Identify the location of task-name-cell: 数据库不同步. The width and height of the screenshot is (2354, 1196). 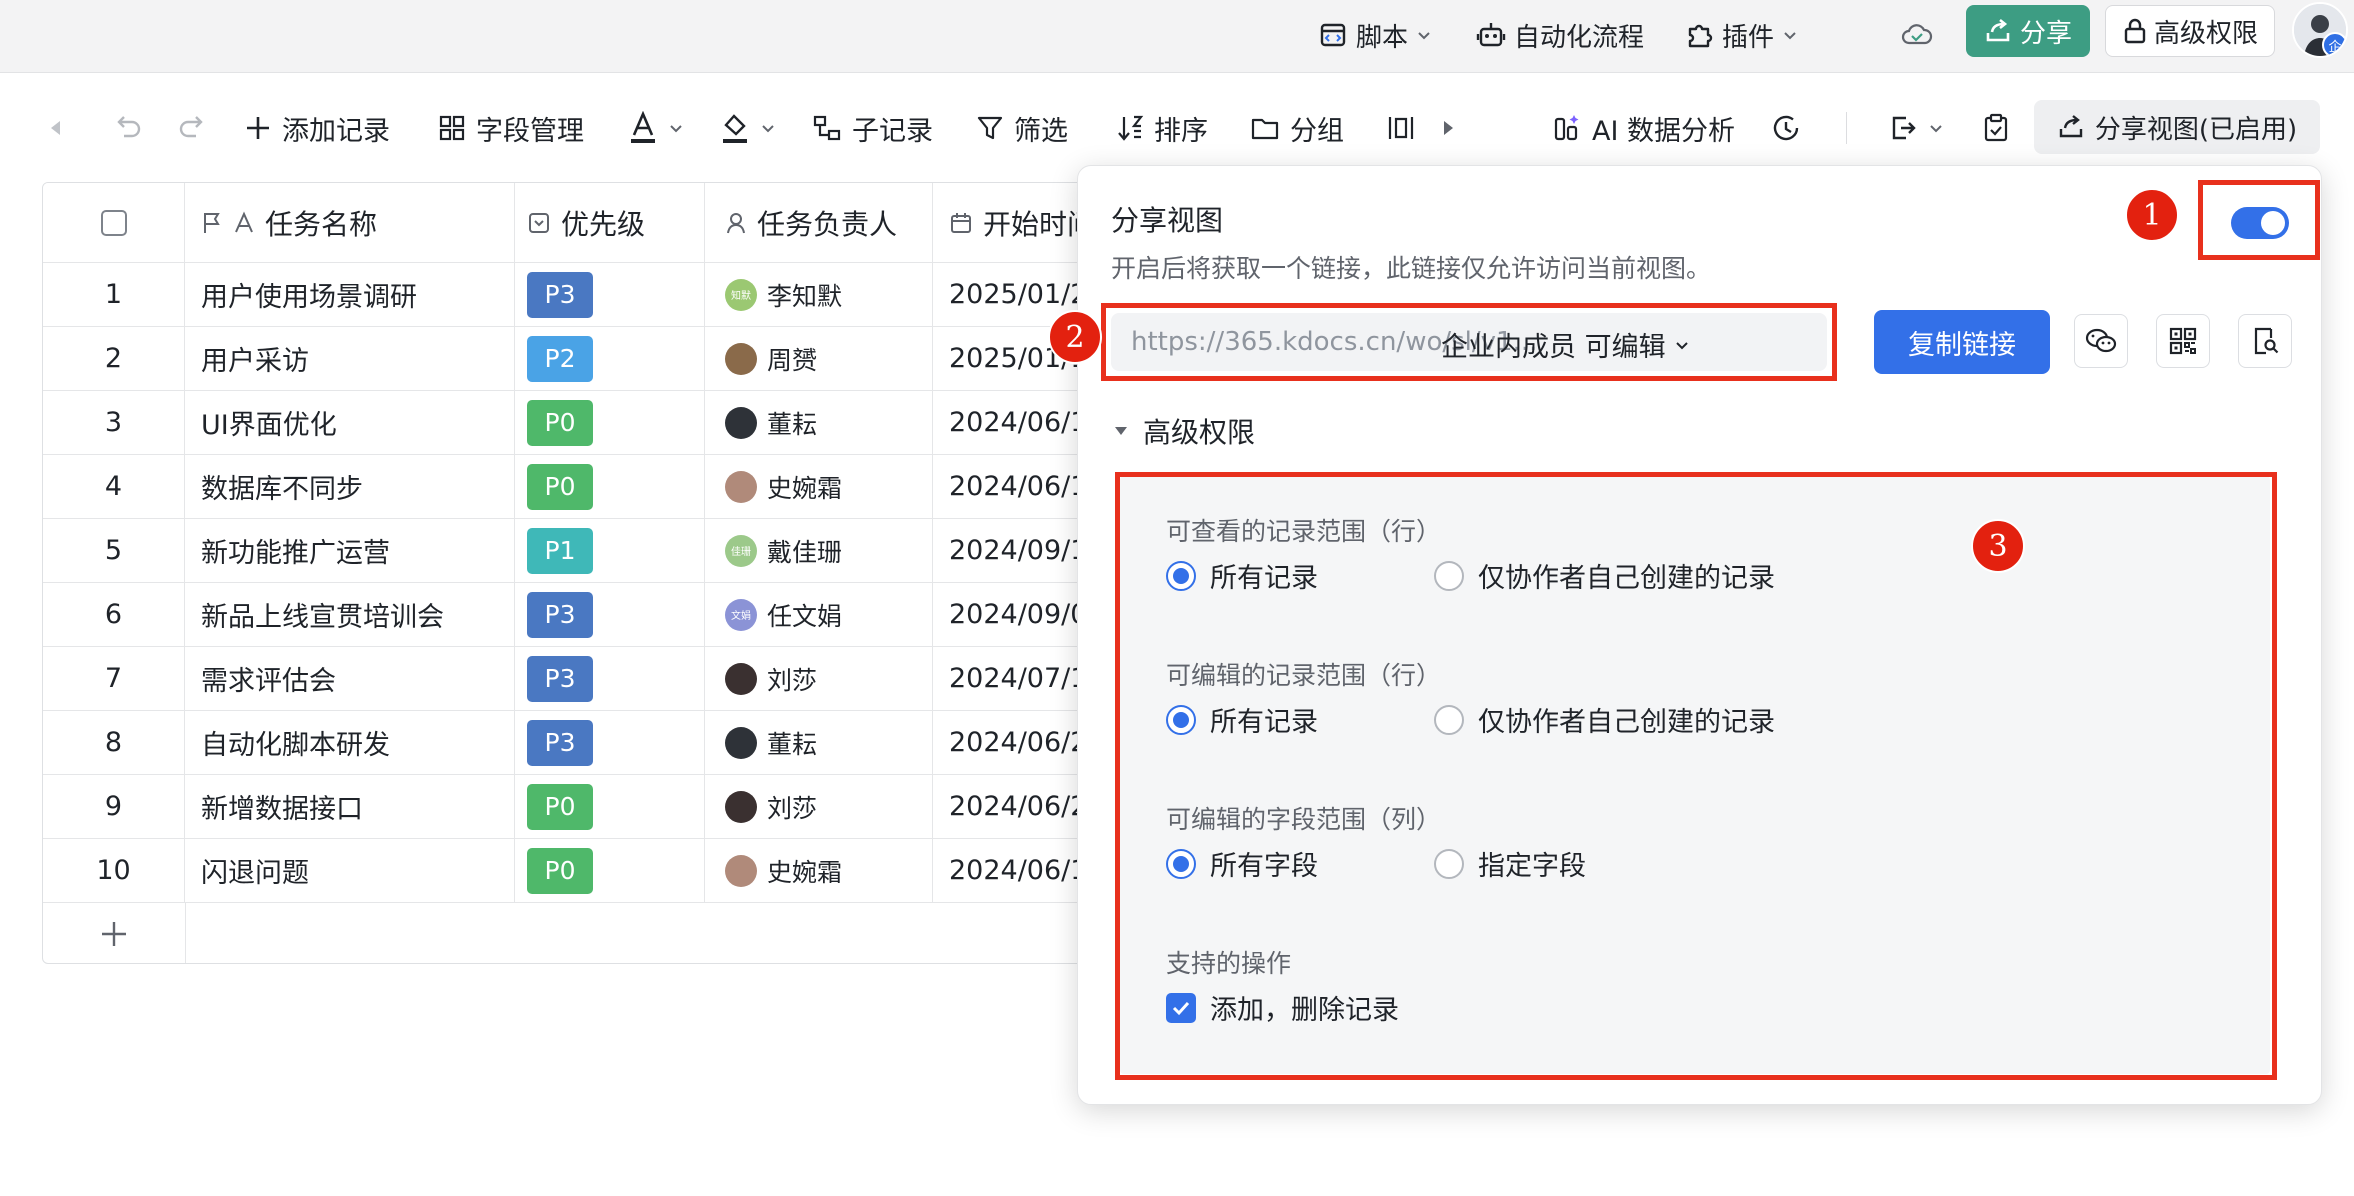
(350, 486).